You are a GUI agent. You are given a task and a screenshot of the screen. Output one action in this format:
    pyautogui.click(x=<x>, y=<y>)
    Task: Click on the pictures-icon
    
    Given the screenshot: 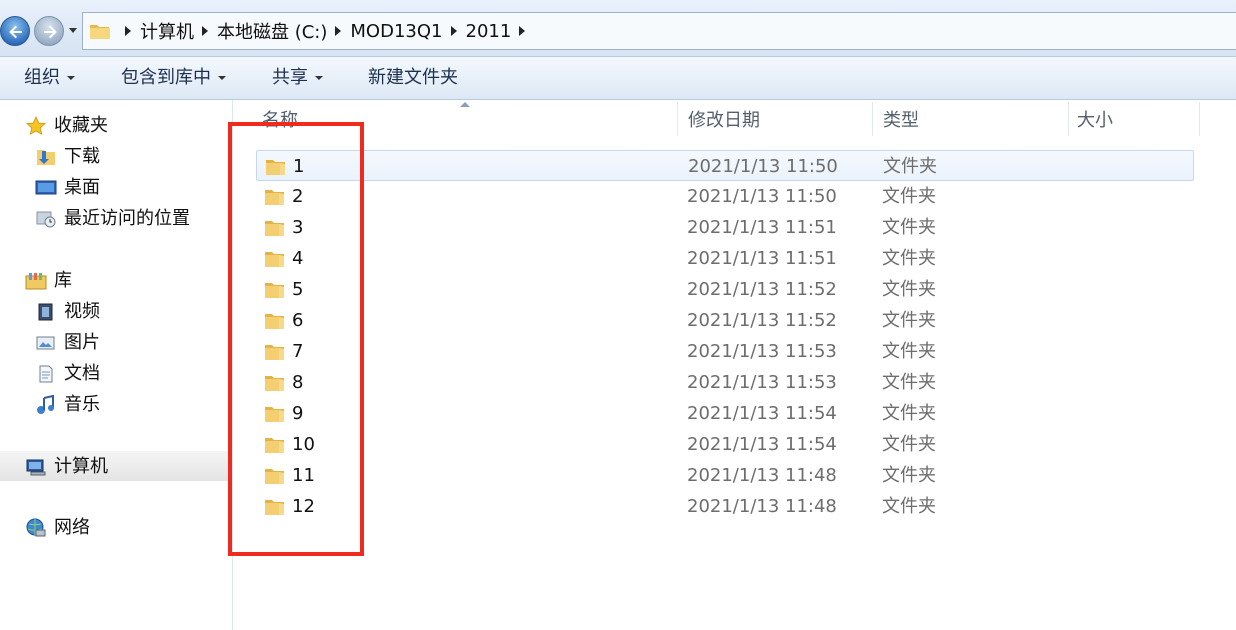 What is the action you would take?
    pyautogui.click(x=45, y=343)
    